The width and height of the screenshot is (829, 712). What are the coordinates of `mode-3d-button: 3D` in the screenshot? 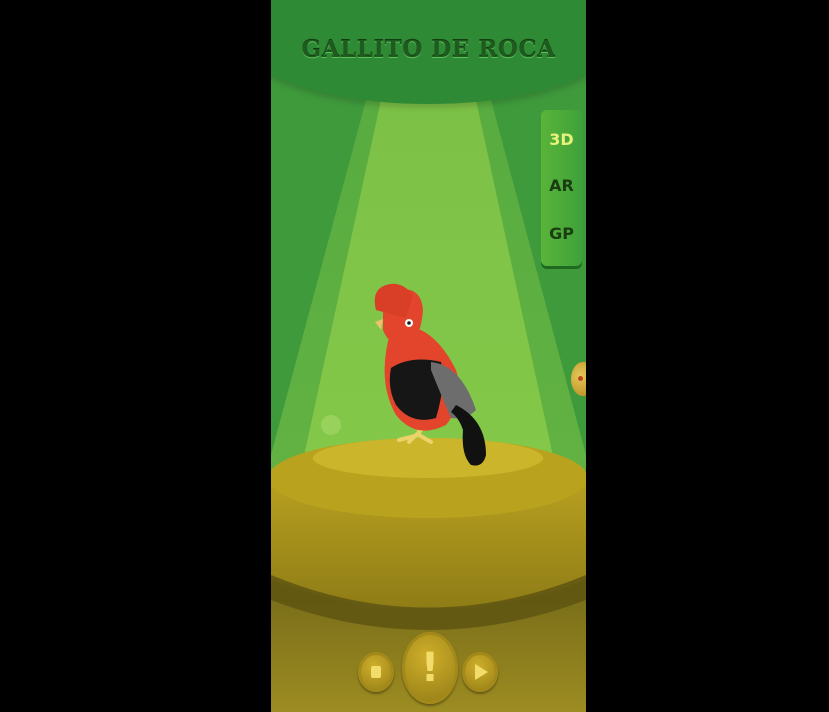 It's located at (561, 140).